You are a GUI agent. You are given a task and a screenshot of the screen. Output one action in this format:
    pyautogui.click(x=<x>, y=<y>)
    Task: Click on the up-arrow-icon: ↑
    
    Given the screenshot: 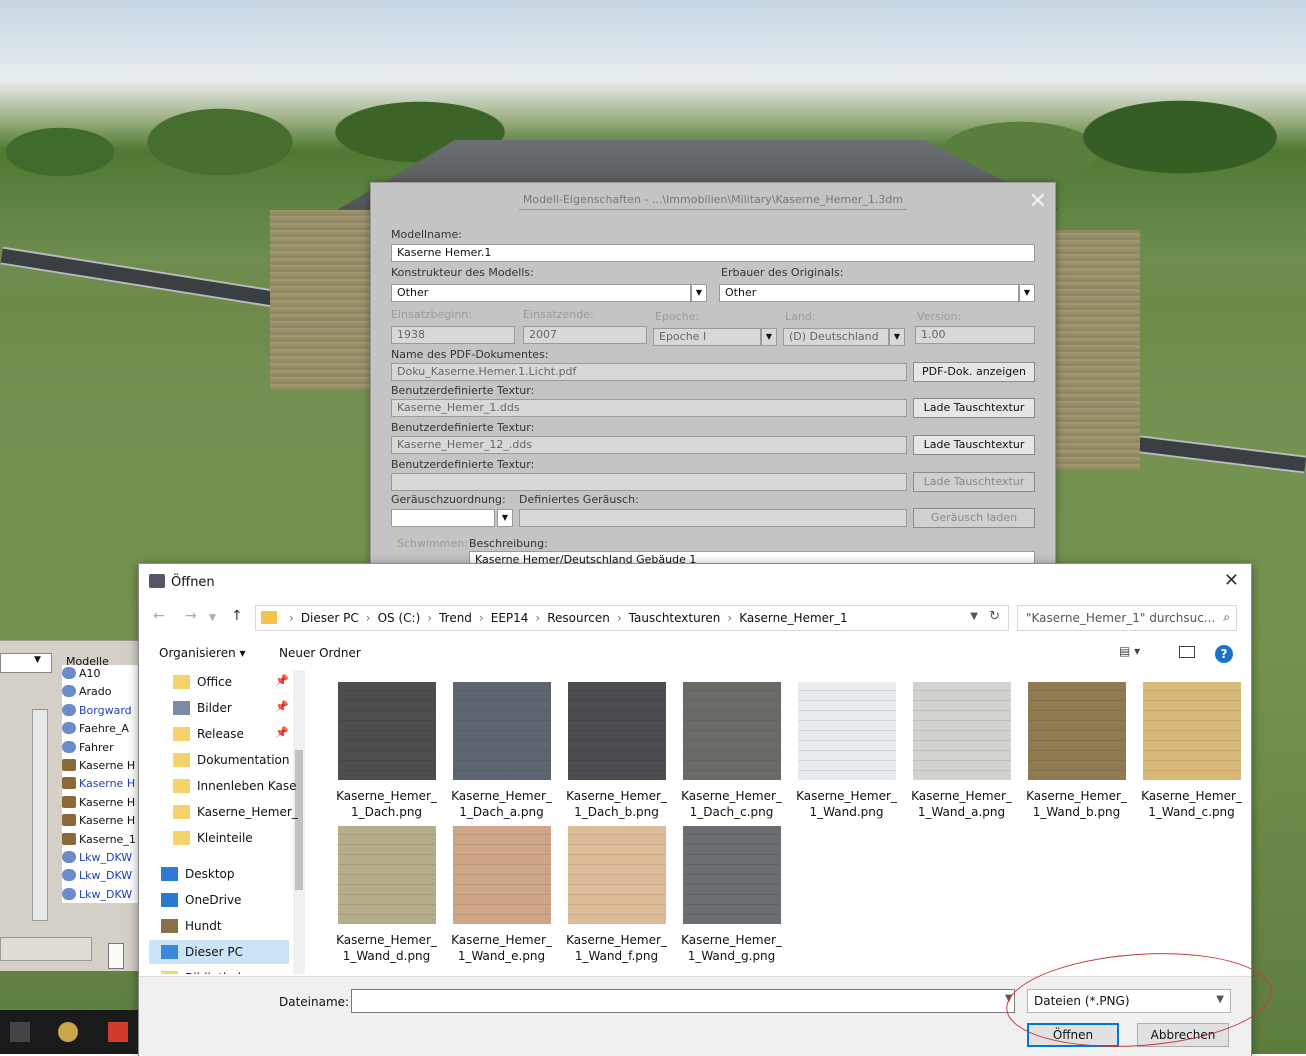 What is the action you would take?
    pyautogui.click(x=237, y=616)
    